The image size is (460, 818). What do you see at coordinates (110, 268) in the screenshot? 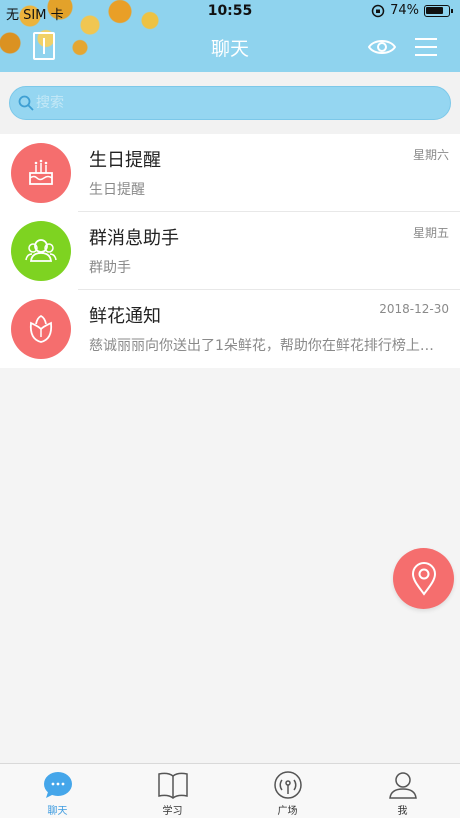
I see `chat-preview: 群助手` at bounding box center [110, 268].